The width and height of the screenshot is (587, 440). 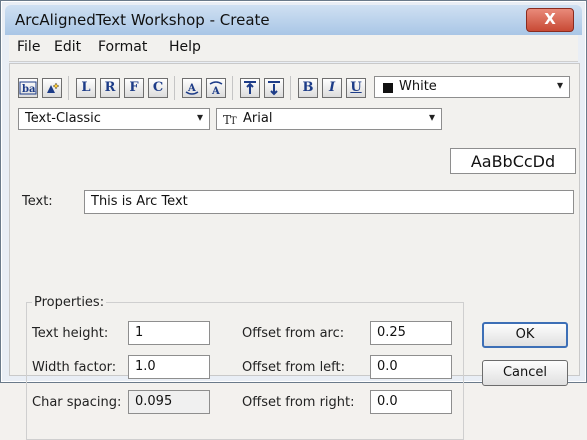 What do you see at coordinates (142, 20) in the screenshot?
I see `window-title: ArcAlignedText Workshop - Create` at bounding box center [142, 20].